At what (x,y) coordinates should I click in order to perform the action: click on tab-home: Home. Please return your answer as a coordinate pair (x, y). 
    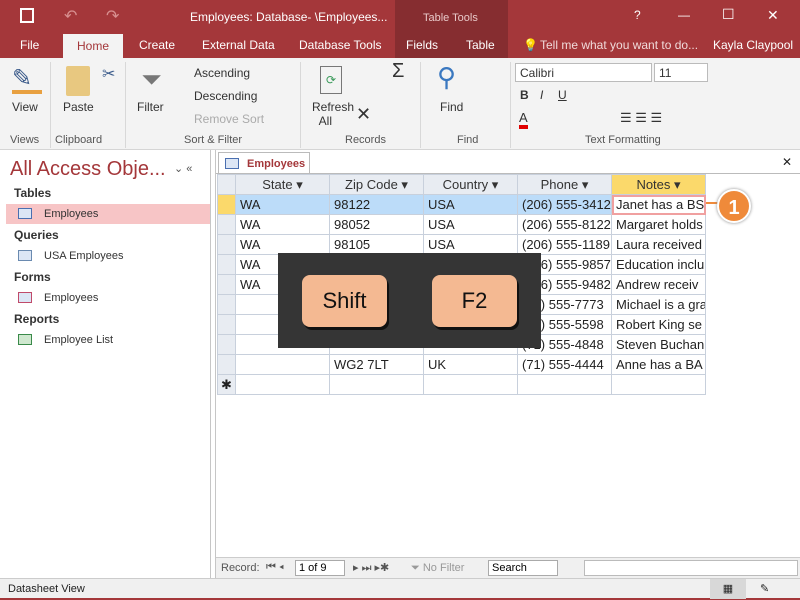
    Looking at the image, I should click on (93, 46).